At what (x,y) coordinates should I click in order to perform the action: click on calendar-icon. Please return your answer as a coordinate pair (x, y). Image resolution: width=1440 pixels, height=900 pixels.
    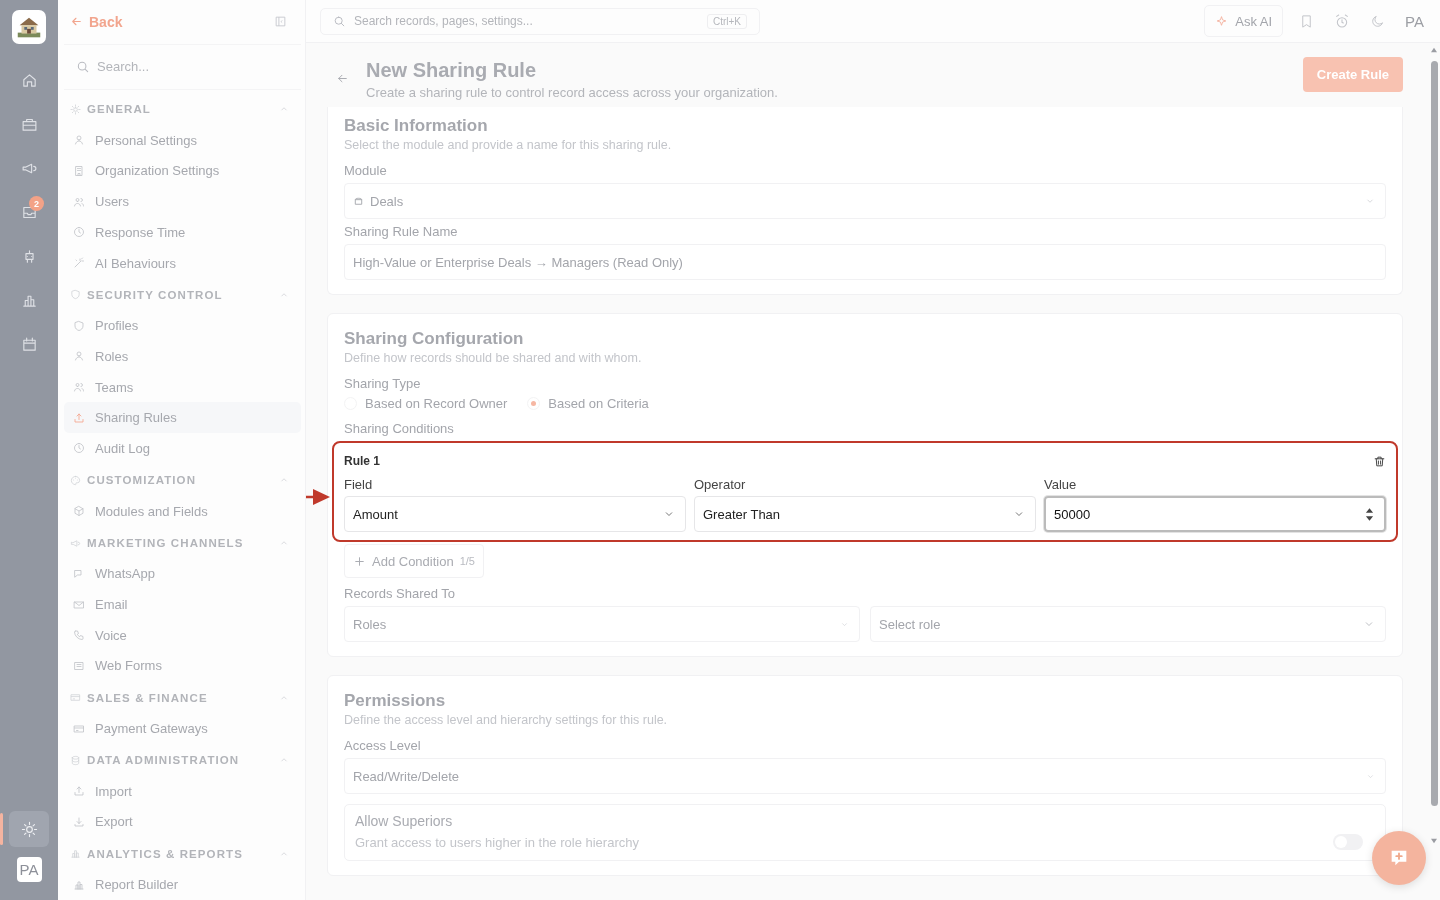
    Looking at the image, I should click on (29, 344).